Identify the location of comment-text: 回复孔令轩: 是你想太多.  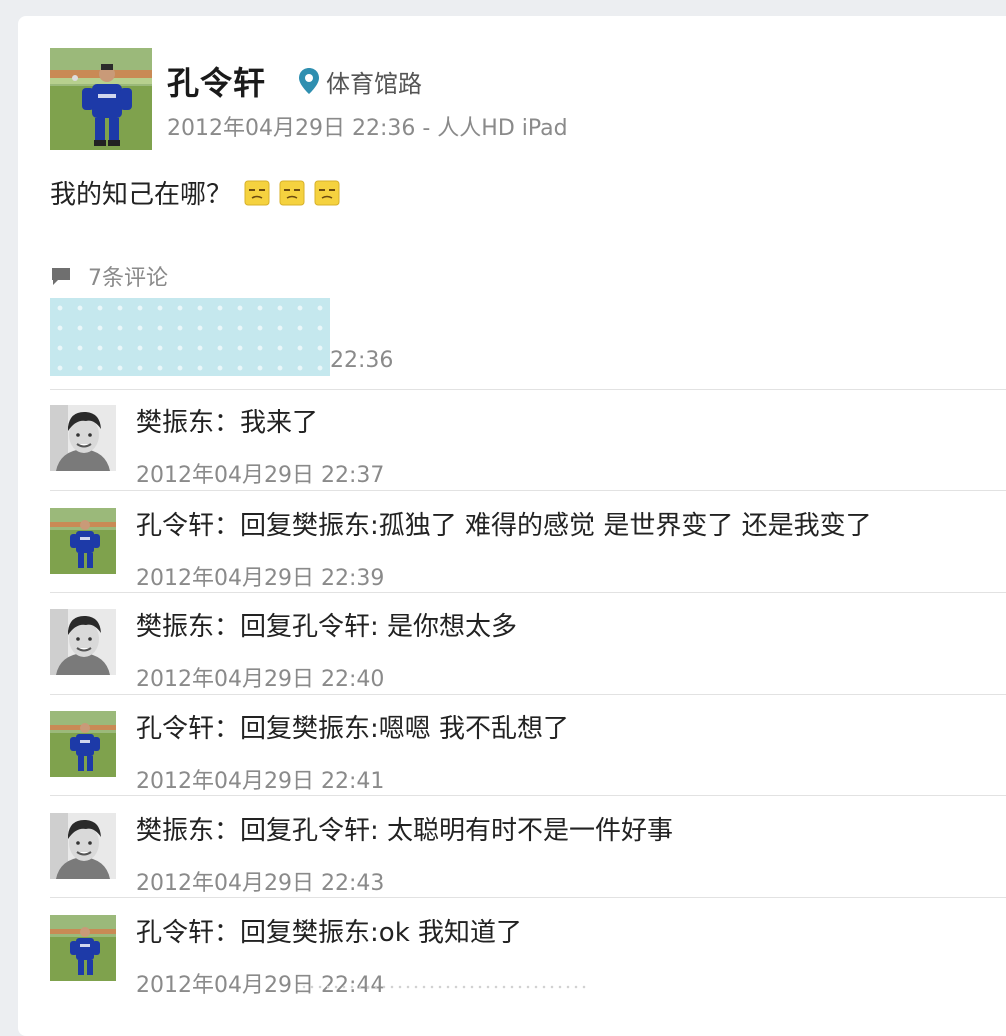
(379, 627).